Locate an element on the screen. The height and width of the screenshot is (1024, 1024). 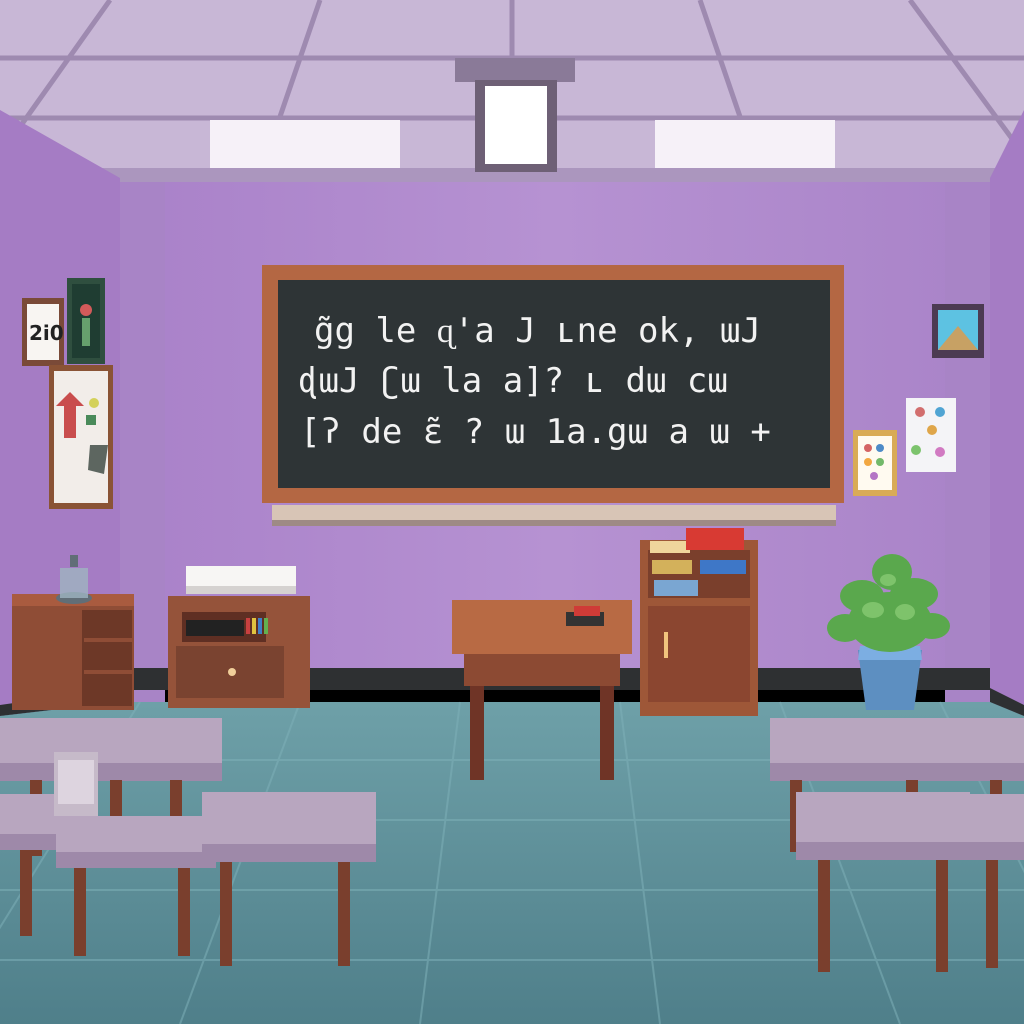
chalkboard-line-2: ɖɯJ ʗɯ la a]? ʟ dɯ cɯ is located at coordinates (513, 381).